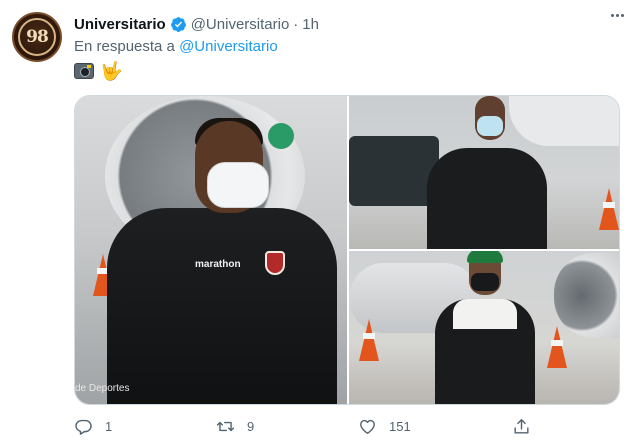  I want to click on tweet-header: Universitario @Universitario · 1h, so click(196, 24).